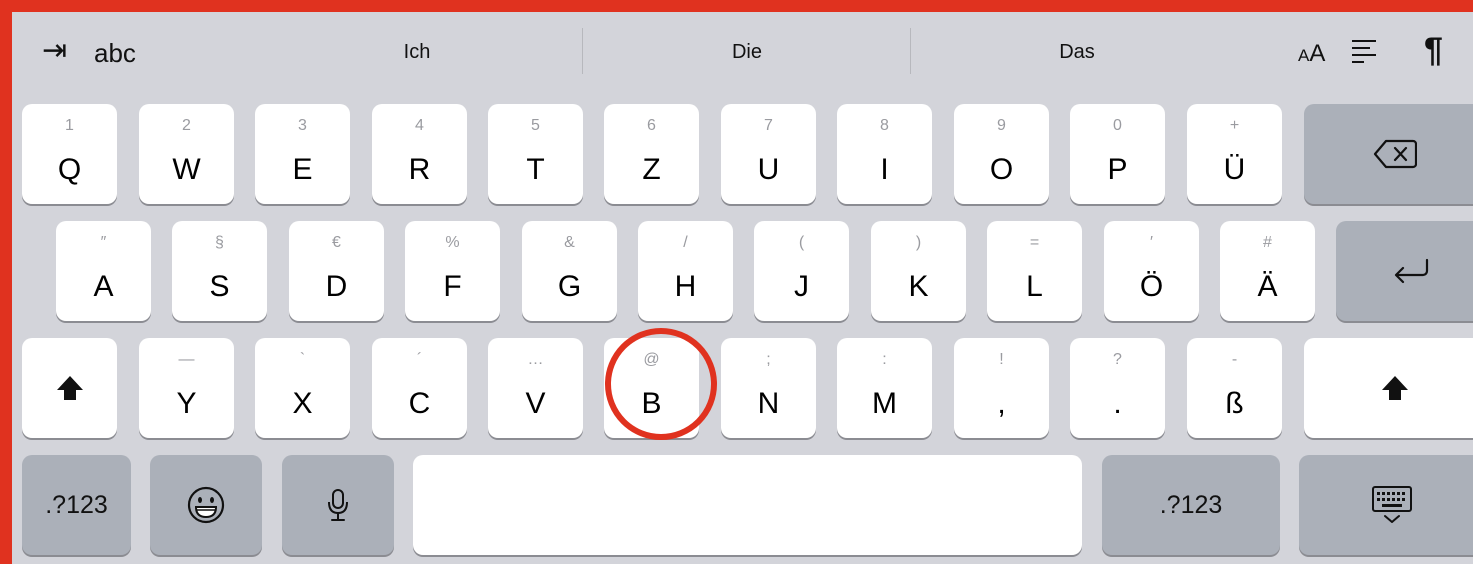 Image resolution: width=1473 pixels, height=564 pixels. I want to click on key-b: @ B, so click(651, 388).